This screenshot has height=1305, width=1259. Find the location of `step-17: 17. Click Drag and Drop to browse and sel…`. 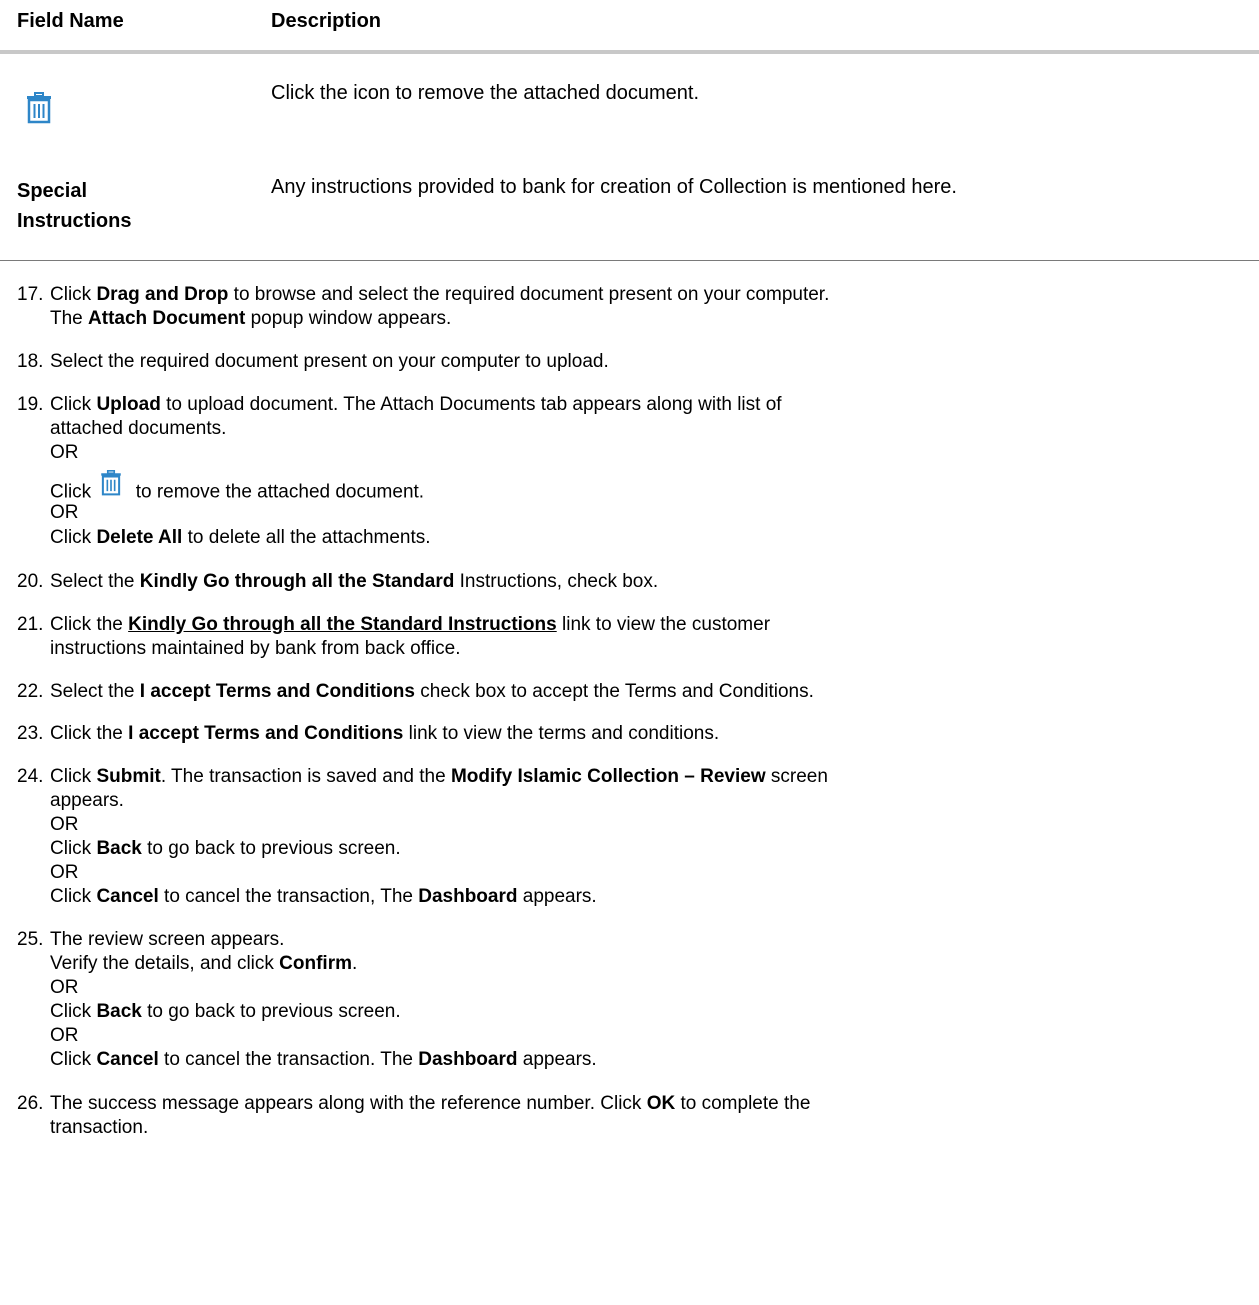

step-17: 17. Click Drag and Drop to browse and sel… is located at coordinates (423, 294).